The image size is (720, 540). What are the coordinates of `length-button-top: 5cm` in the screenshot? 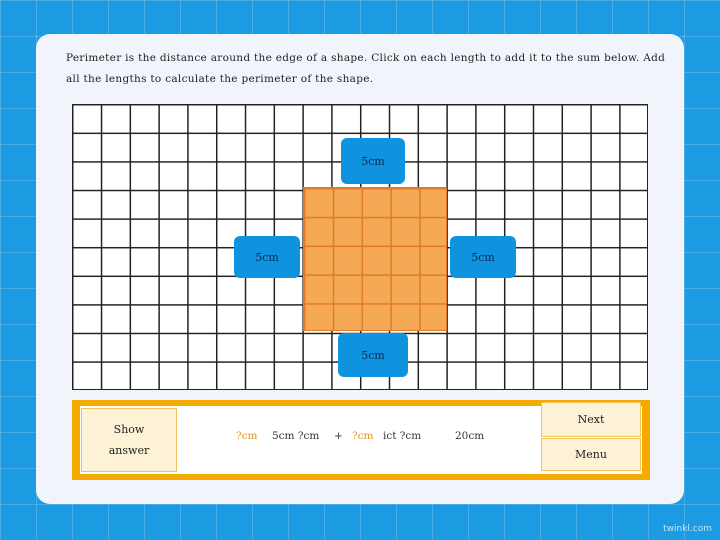 It's located at (373, 161).